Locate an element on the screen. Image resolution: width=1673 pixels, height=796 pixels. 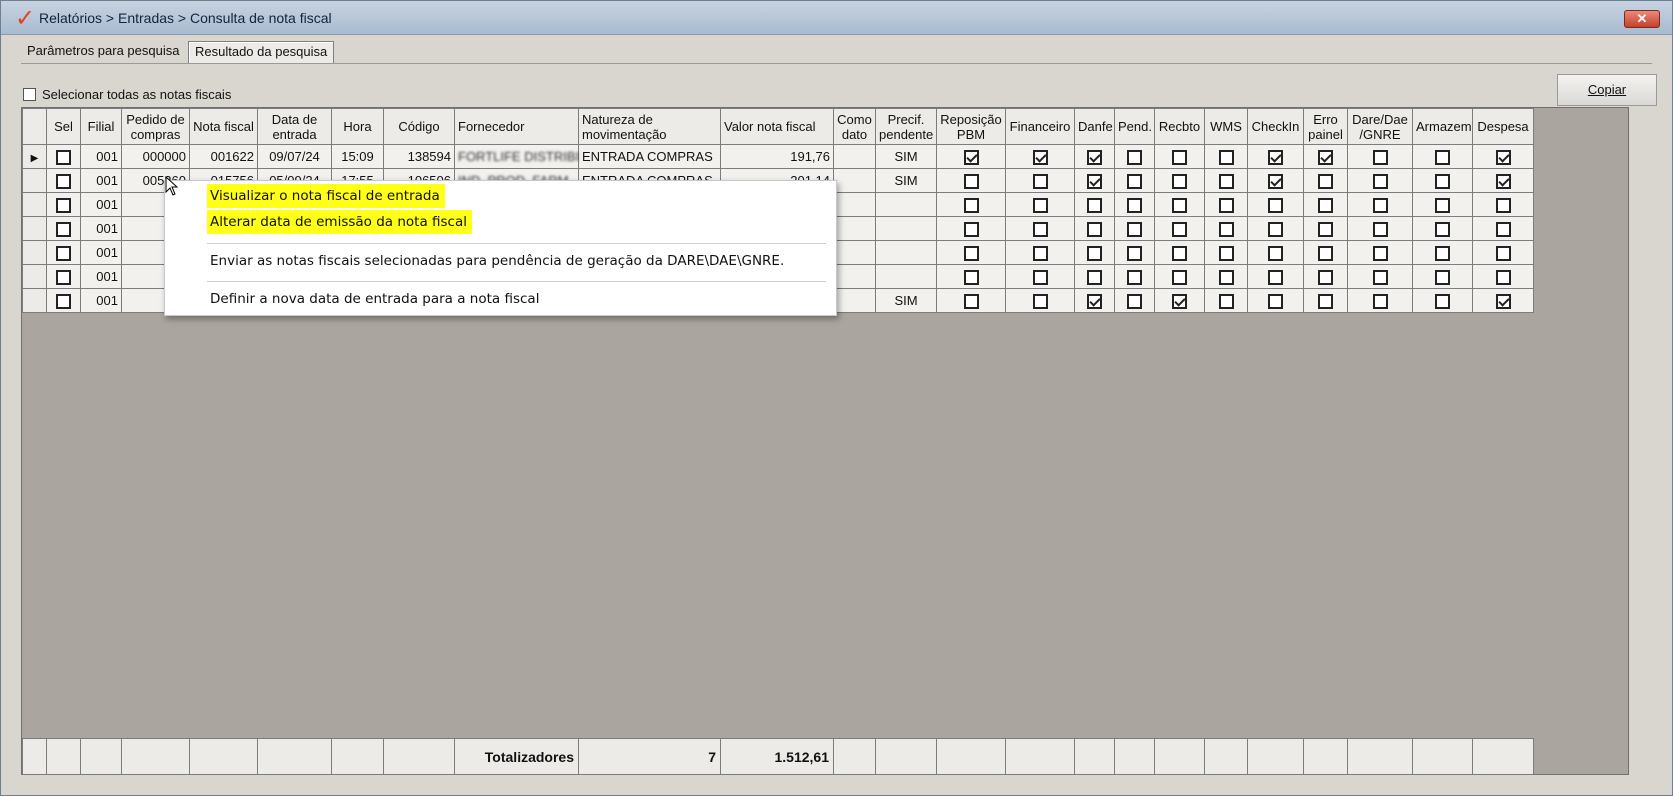
column-header-codigo: Código is located at coordinates (419, 126).